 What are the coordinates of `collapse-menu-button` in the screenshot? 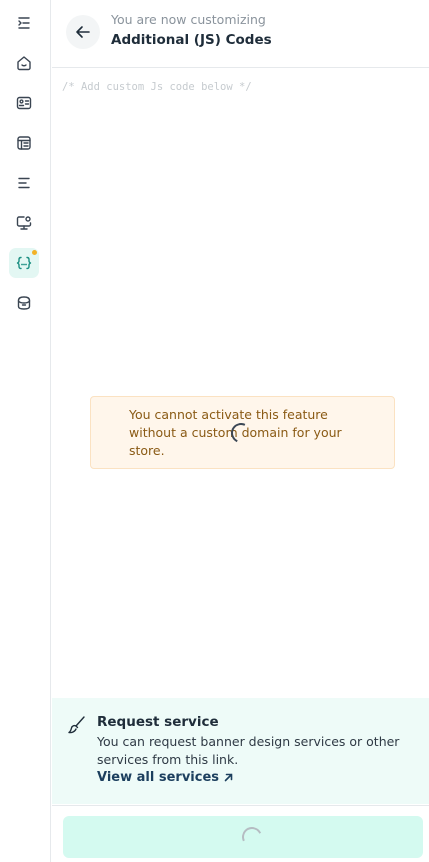 It's located at (24, 23).